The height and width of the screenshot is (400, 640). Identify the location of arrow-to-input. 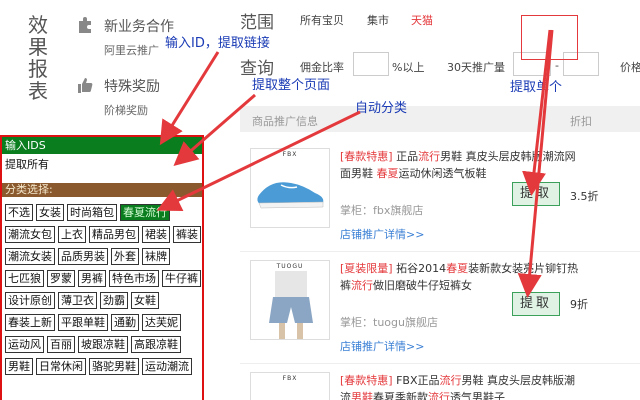
(189, 98).